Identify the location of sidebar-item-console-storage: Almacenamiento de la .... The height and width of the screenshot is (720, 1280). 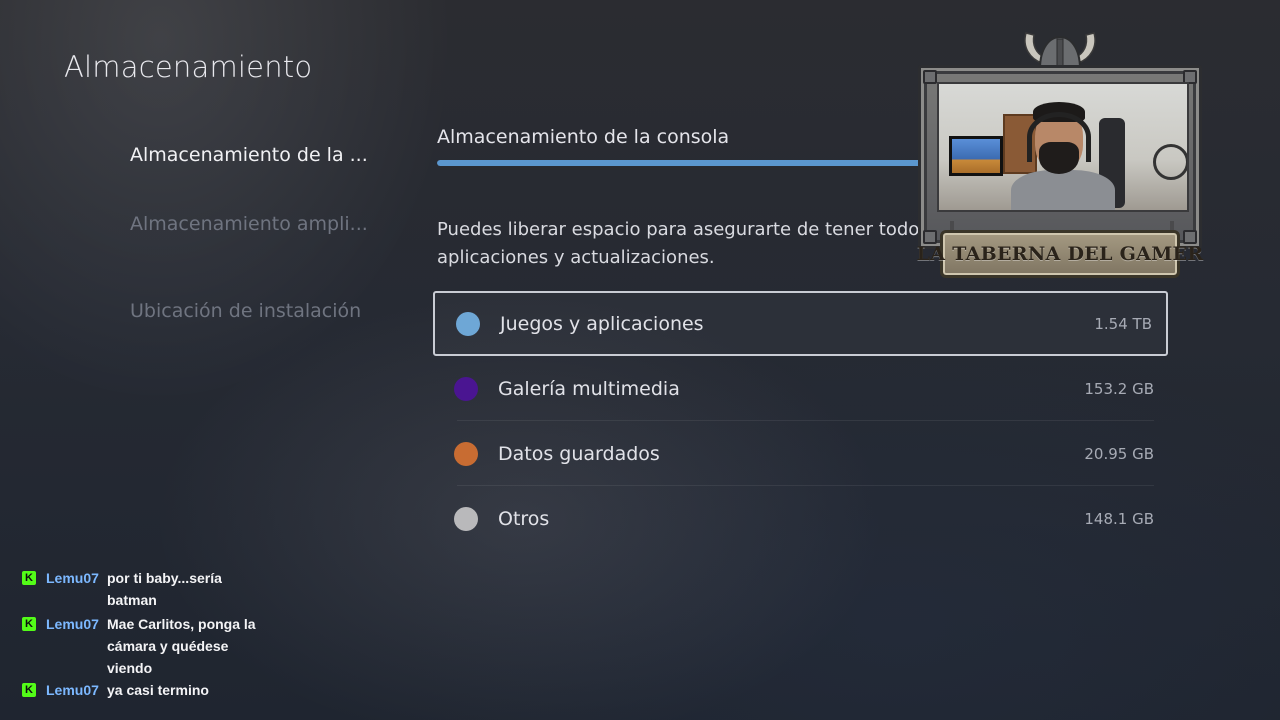
(255, 155).